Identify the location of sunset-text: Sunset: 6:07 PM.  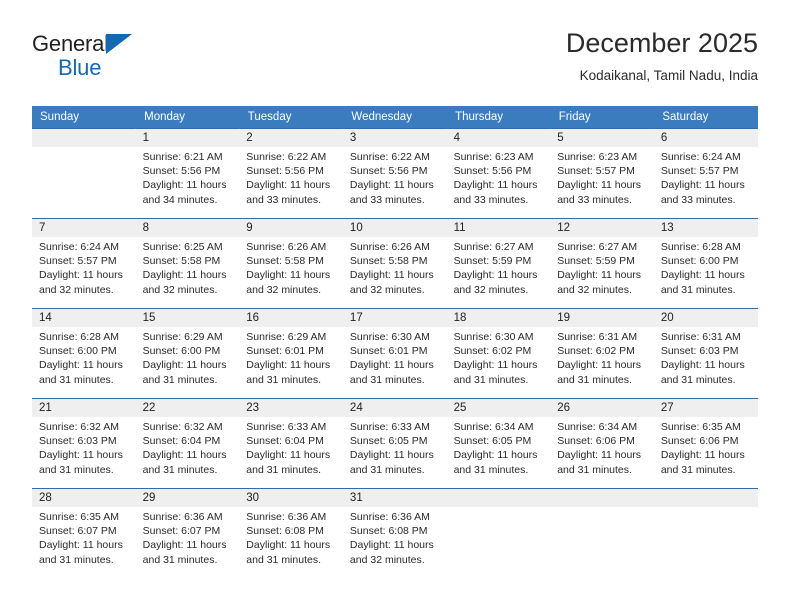
(78, 531).